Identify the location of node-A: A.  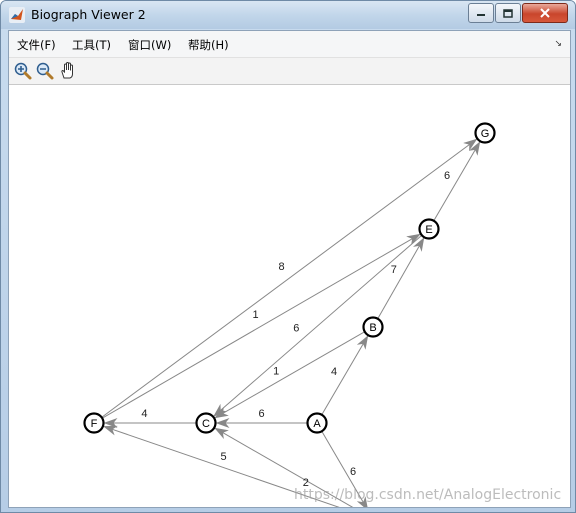
(317, 423).